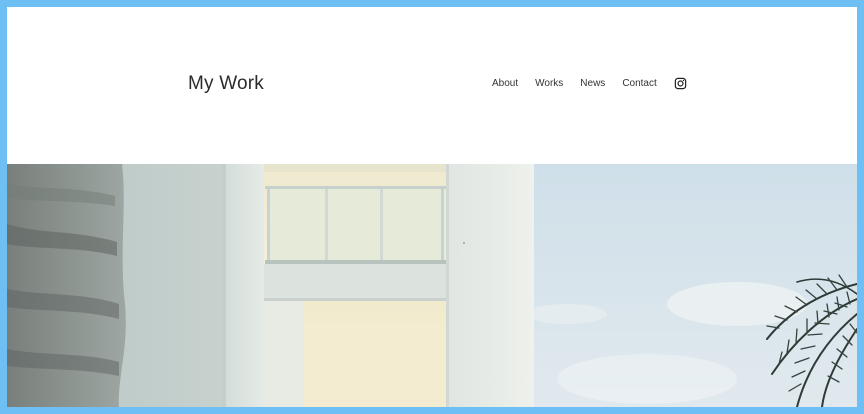  I want to click on instagram-link, so click(680, 83).